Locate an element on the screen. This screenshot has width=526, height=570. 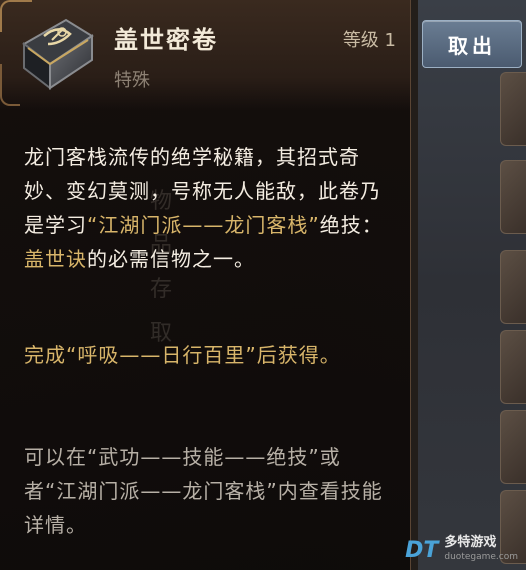
watermark-url: duotegame.com is located at coordinates (481, 557).